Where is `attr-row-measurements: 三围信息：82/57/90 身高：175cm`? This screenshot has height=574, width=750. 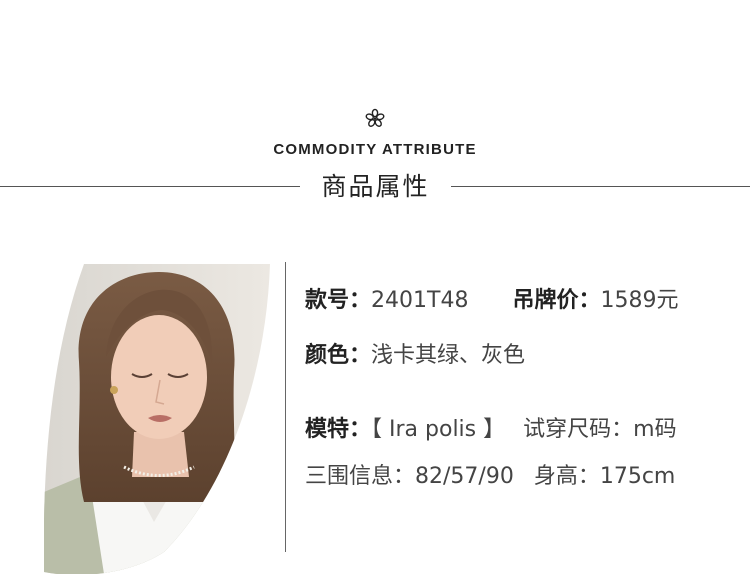
attr-row-measurements: 三围信息：82/57/90 身高：175cm is located at coordinates (490, 474).